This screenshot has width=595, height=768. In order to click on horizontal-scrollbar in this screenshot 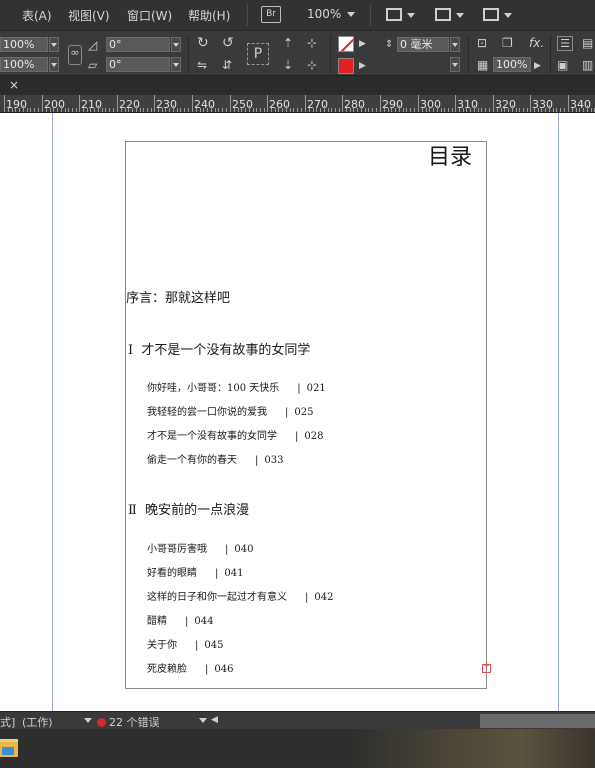, I will do `click(537, 721)`.